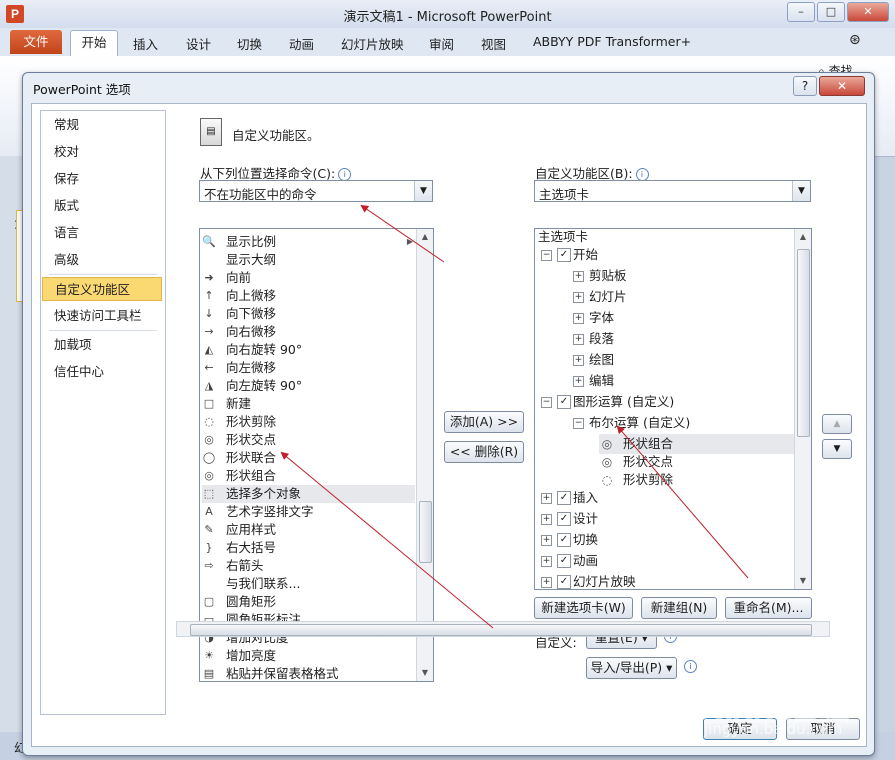  Describe the element at coordinates (493, 43) in the screenshot. I see `tab-view: 视图` at that location.